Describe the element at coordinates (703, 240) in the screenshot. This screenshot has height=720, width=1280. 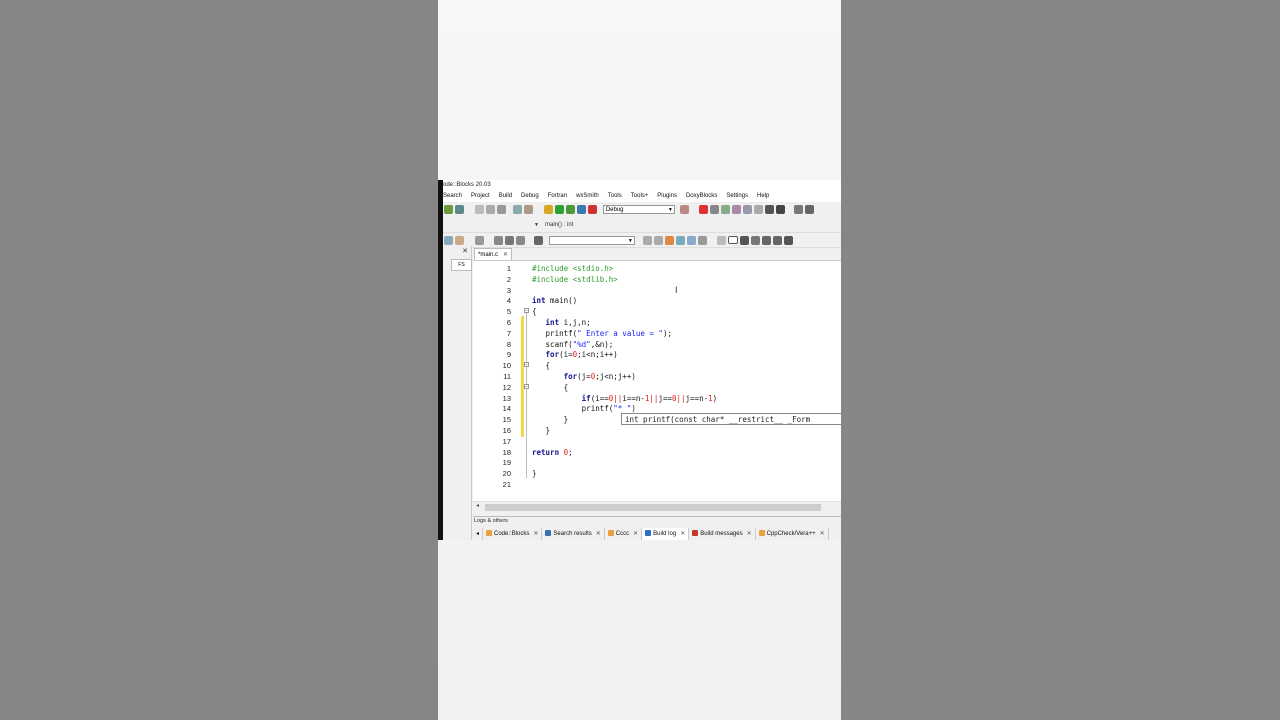
I see `wand-icon` at that location.